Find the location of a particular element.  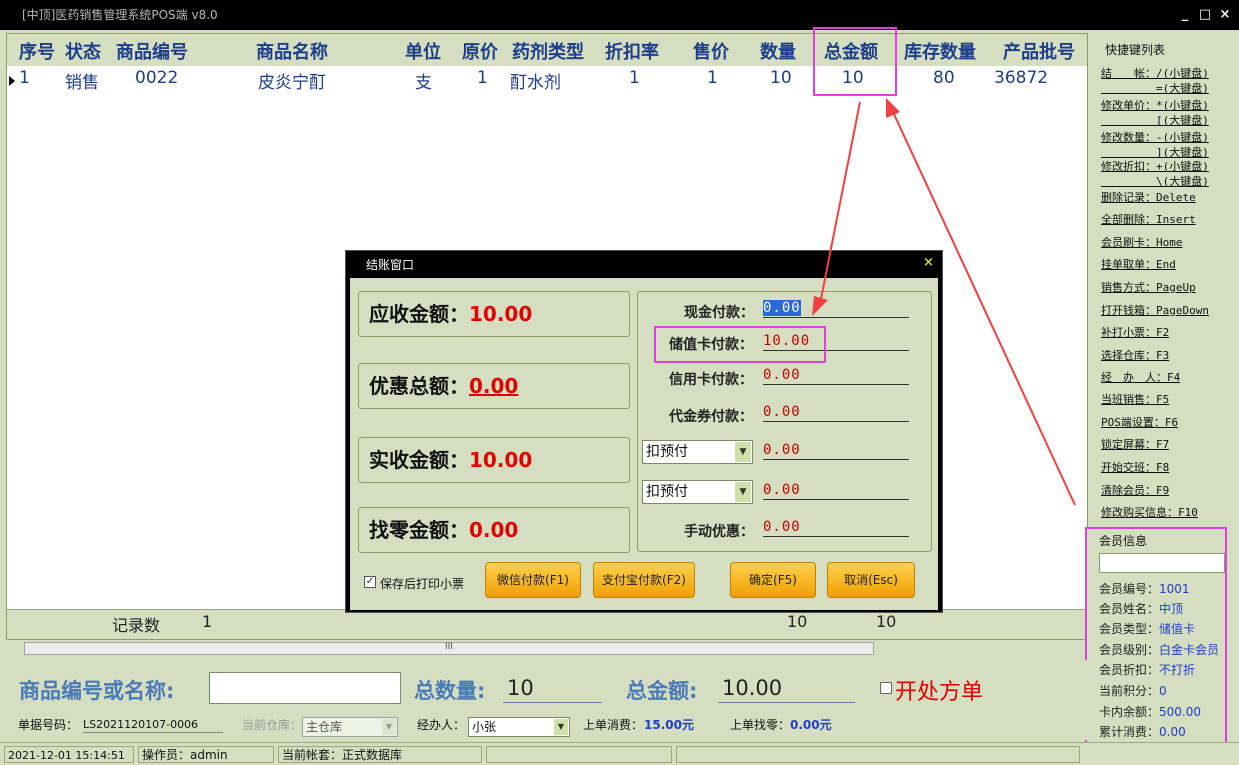

handler-select: 小张 ▼ is located at coordinates (519, 727).